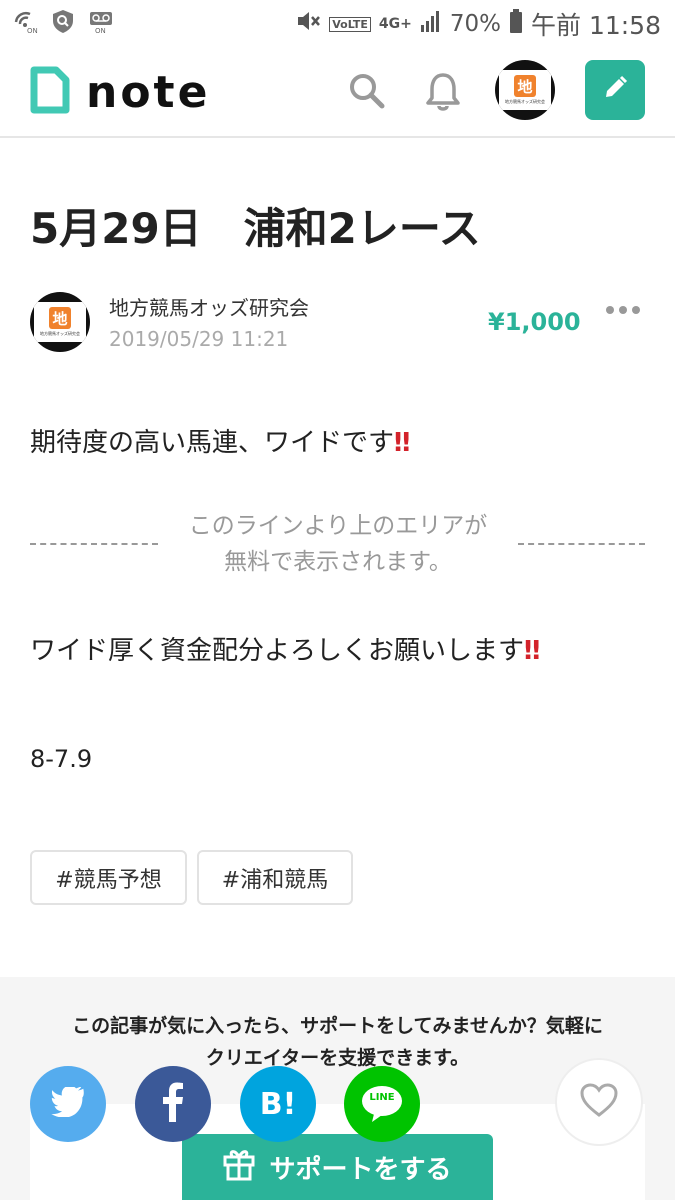 The image size is (675, 1200). Describe the element at coordinates (596, 25) in the screenshot. I see `clock: 午前 11:58` at that location.